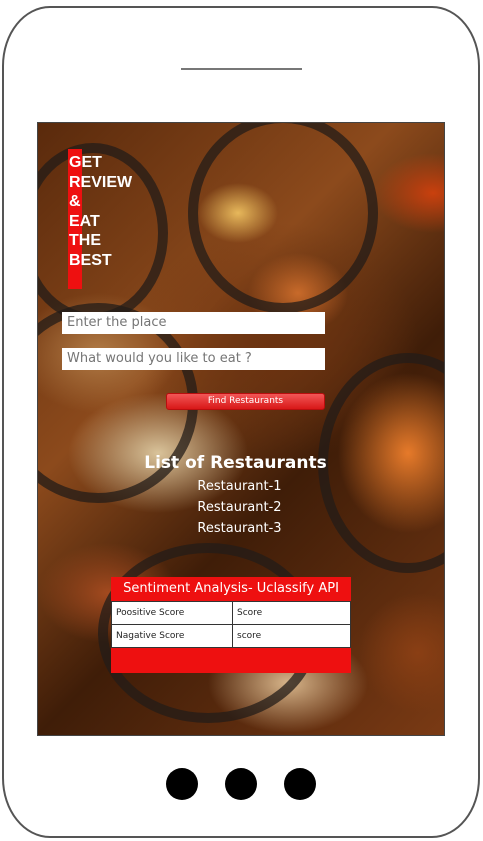 The height and width of the screenshot is (841, 483). What do you see at coordinates (75, 202) in the screenshot?
I see `brand-line: &` at bounding box center [75, 202].